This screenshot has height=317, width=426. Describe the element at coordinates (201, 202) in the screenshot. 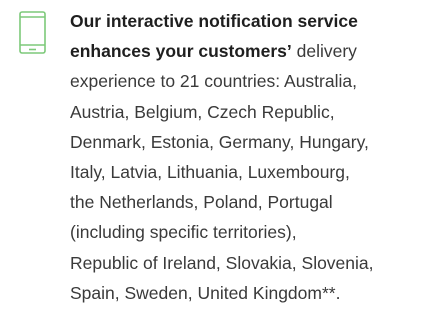

I see `description-line: the Netherlands, Poland, Portugal` at that location.